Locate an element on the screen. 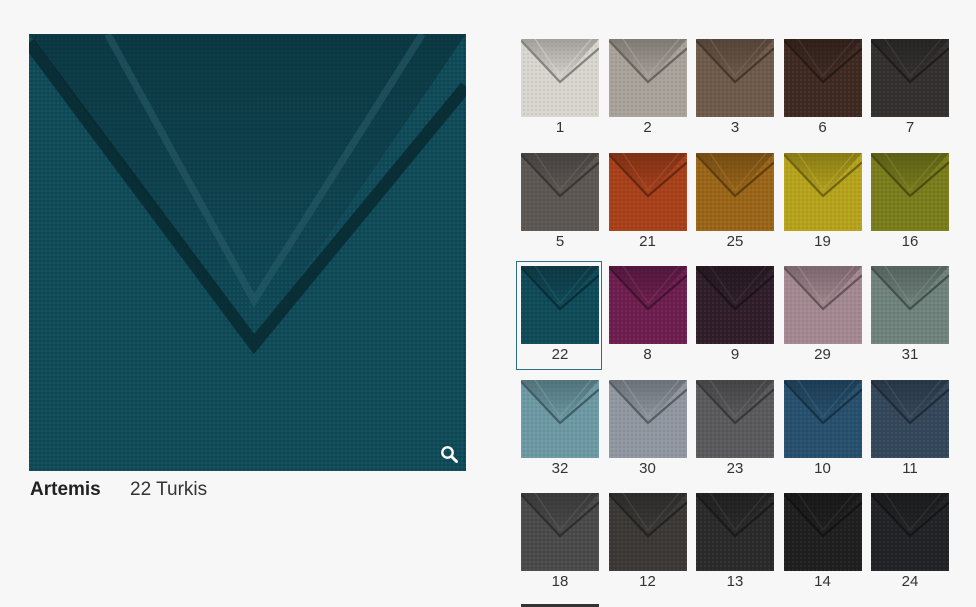 The width and height of the screenshot is (976, 607). swatch-number: 9 is located at coordinates (735, 354).